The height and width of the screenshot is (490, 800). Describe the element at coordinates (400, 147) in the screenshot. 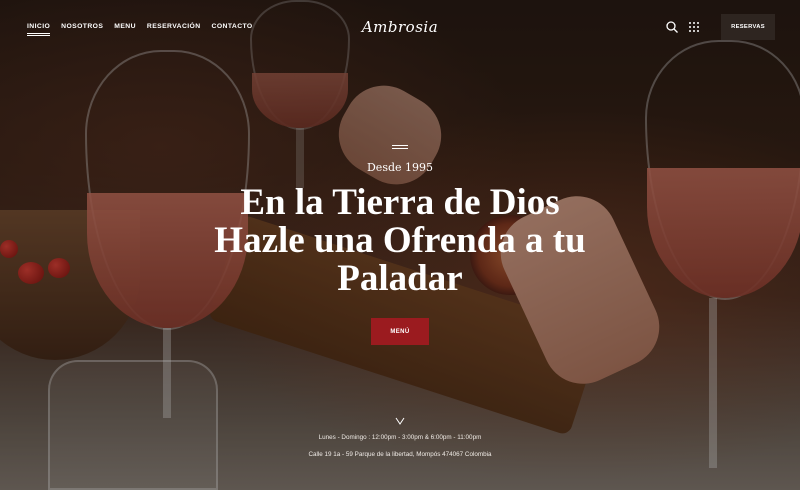

I see `title-divider` at that location.